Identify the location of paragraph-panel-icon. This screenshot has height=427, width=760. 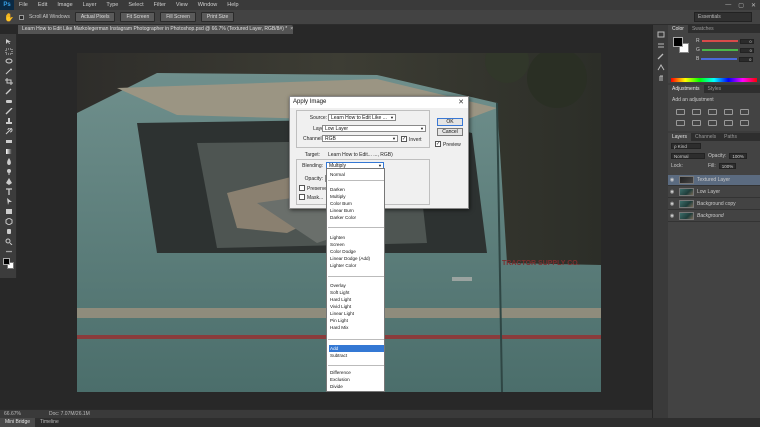
(661, 78).